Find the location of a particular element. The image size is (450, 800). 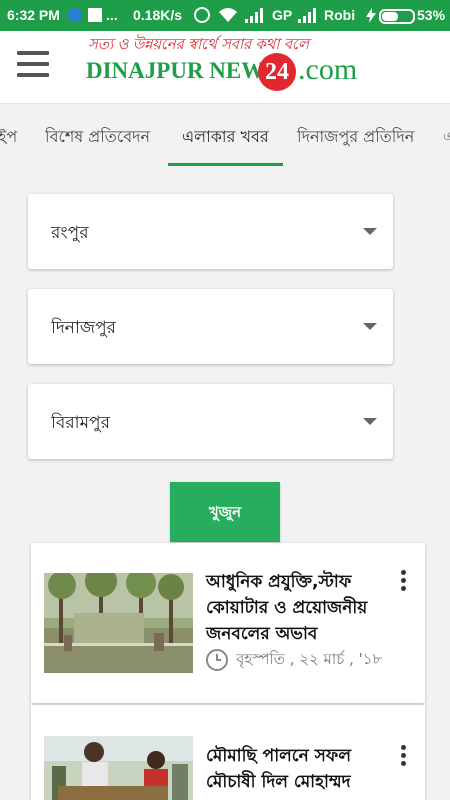

network-speed: 0.18K/s is located at coordinates (158, 15).